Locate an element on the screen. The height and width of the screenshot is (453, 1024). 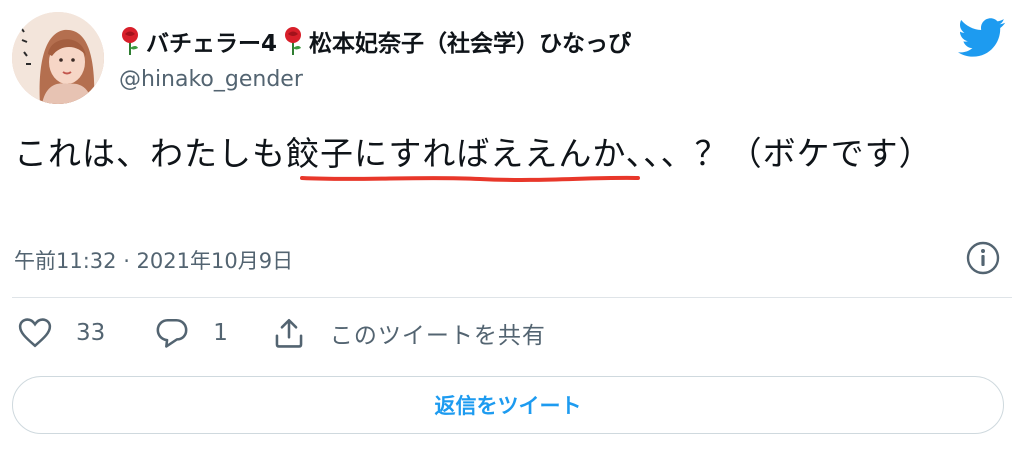
action-bar: 33 1 このツイートを共有 is located at coordinates (282, 333).